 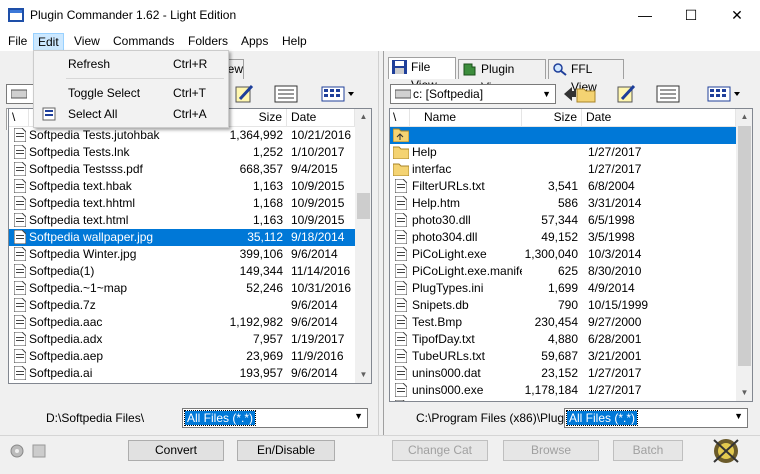 What do you see at coordinates (448, 356) in the screenshot?
I see `file-name: TubeURLs.txt` at bounding box center [448, 356].